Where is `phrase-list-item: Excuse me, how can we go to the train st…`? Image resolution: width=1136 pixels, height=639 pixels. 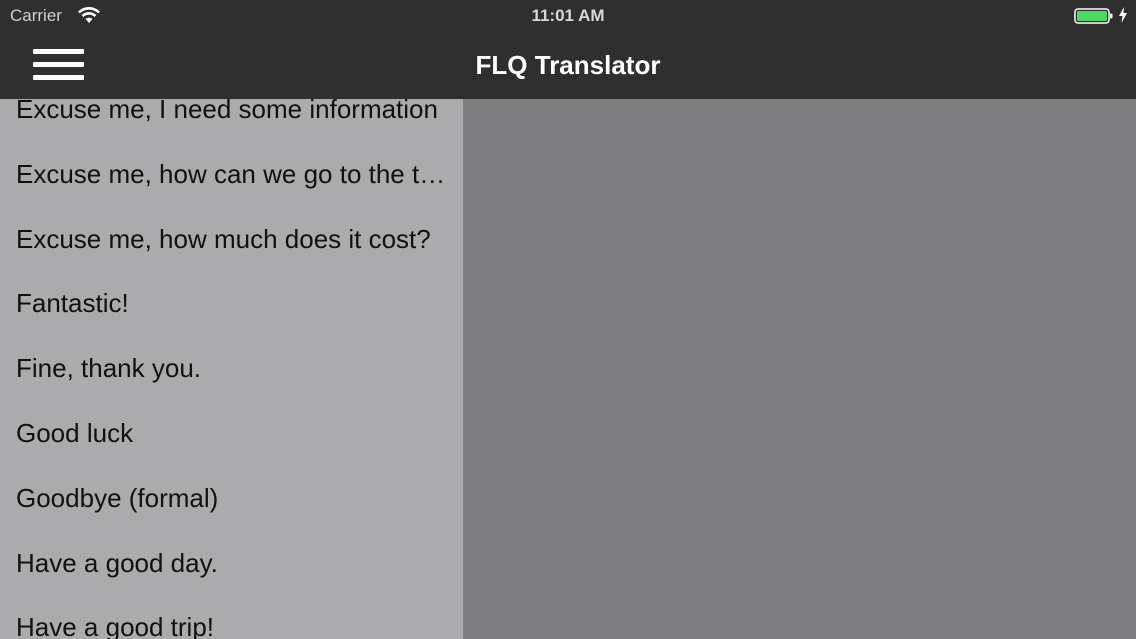
phrase-list-item: Excuse me, how can we go to the train st… is located at coordinates (231, 174).